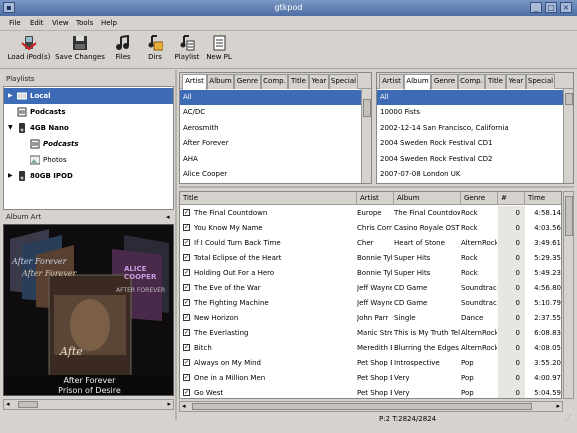 This screenshot has height=433, width=577. What do you see at coordinates (88, 160) in the screenshot?
I see `playlist-item-photos: Photos` at bounding box center [88, 160].